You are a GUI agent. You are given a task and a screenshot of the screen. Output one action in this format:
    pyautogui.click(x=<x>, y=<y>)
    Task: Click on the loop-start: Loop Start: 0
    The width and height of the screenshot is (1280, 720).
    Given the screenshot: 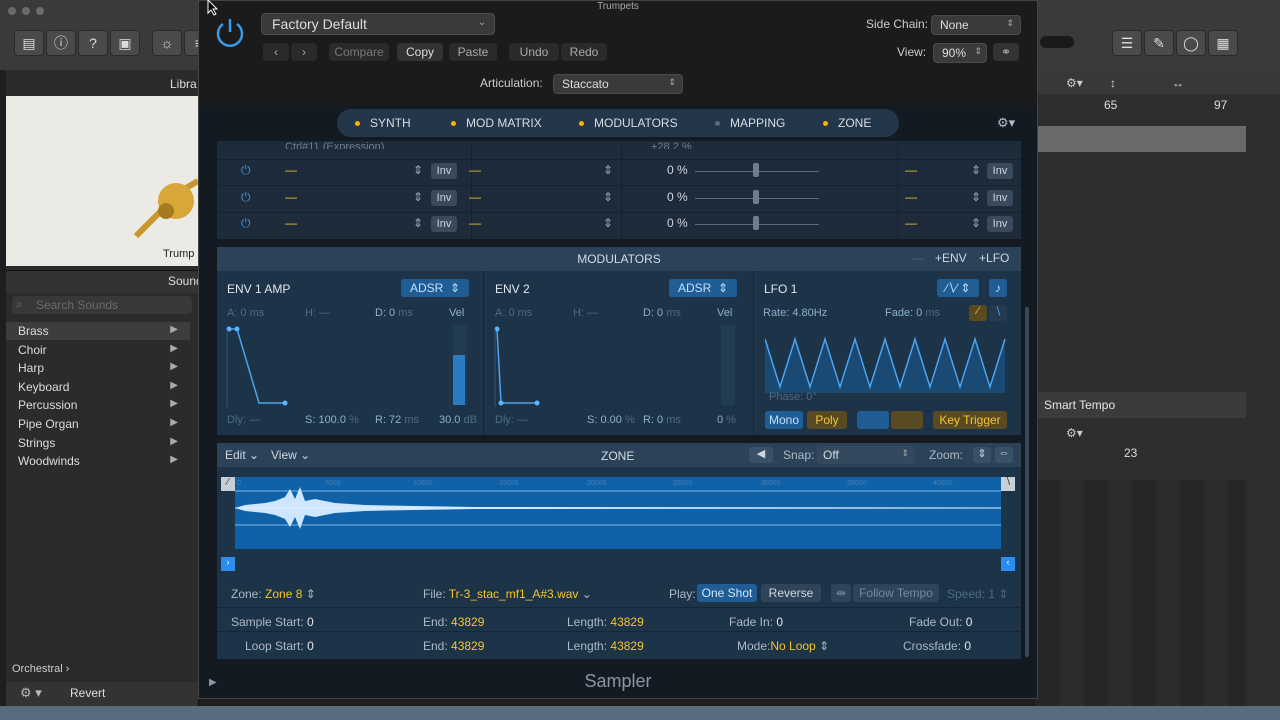 What is the action you would take?
    pyautogui.click(x=279, y=646)
    